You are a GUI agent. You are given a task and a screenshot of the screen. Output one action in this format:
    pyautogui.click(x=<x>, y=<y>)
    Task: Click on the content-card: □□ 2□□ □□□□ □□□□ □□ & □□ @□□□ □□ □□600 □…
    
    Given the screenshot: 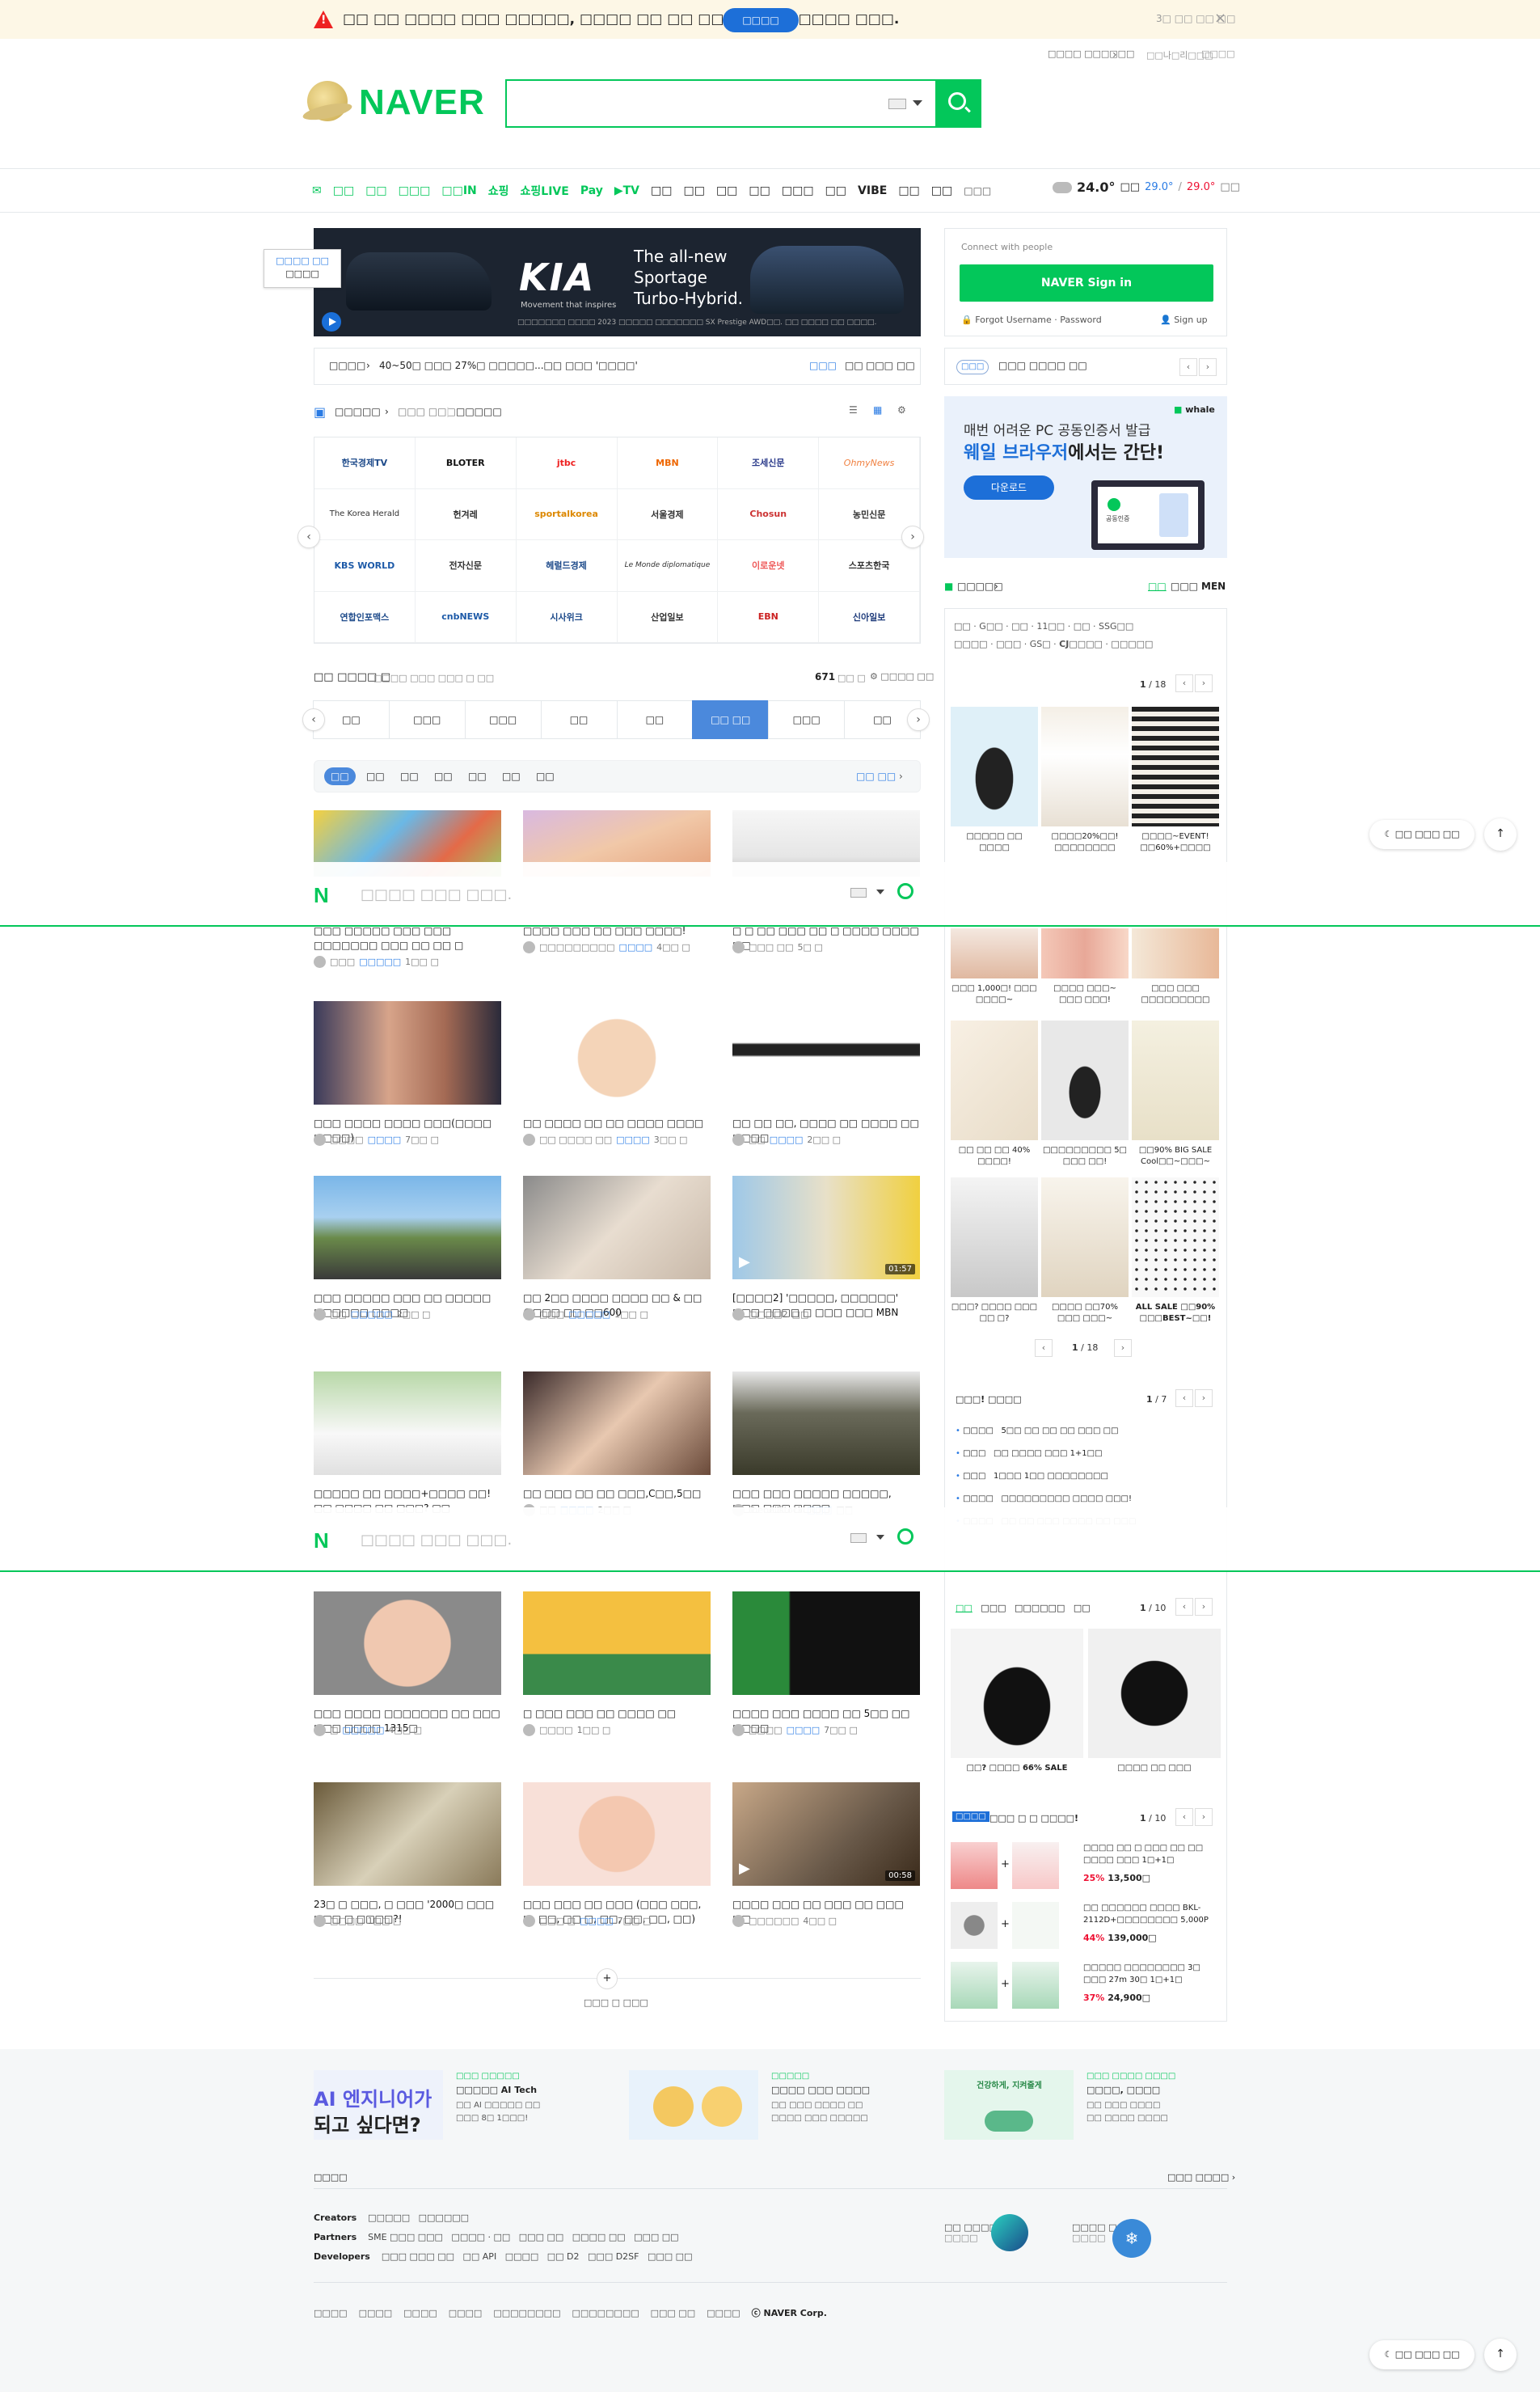 What is the action you would take?
    pyautogui.click(x=617, y=1248)
    